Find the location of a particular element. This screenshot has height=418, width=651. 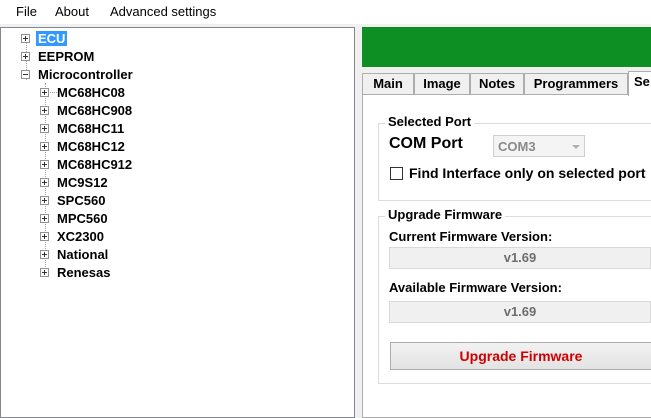

tree-node-ecu: ECU is located at coordinates (51, 39).